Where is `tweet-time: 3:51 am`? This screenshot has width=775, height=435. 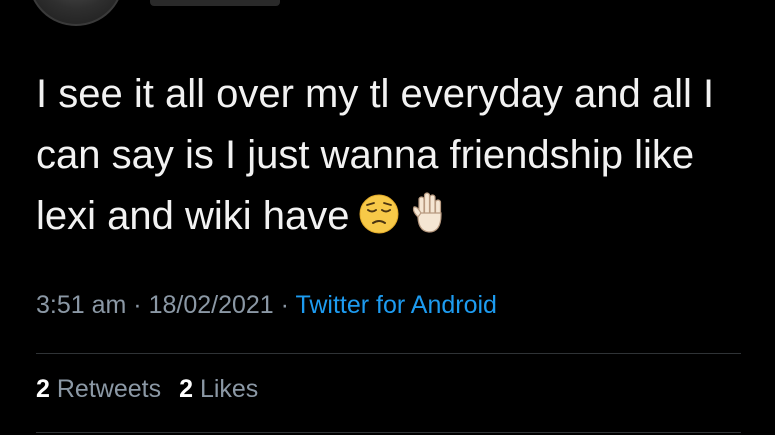
tweet-time: 3:51 am is located at coordinates (81, 305).